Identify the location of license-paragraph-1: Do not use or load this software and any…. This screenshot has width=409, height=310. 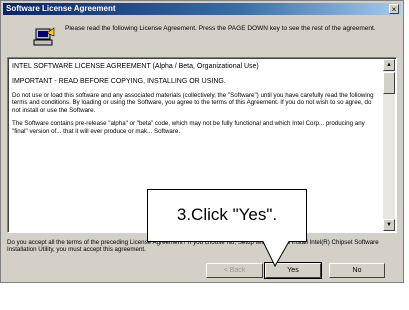
(193, 103).